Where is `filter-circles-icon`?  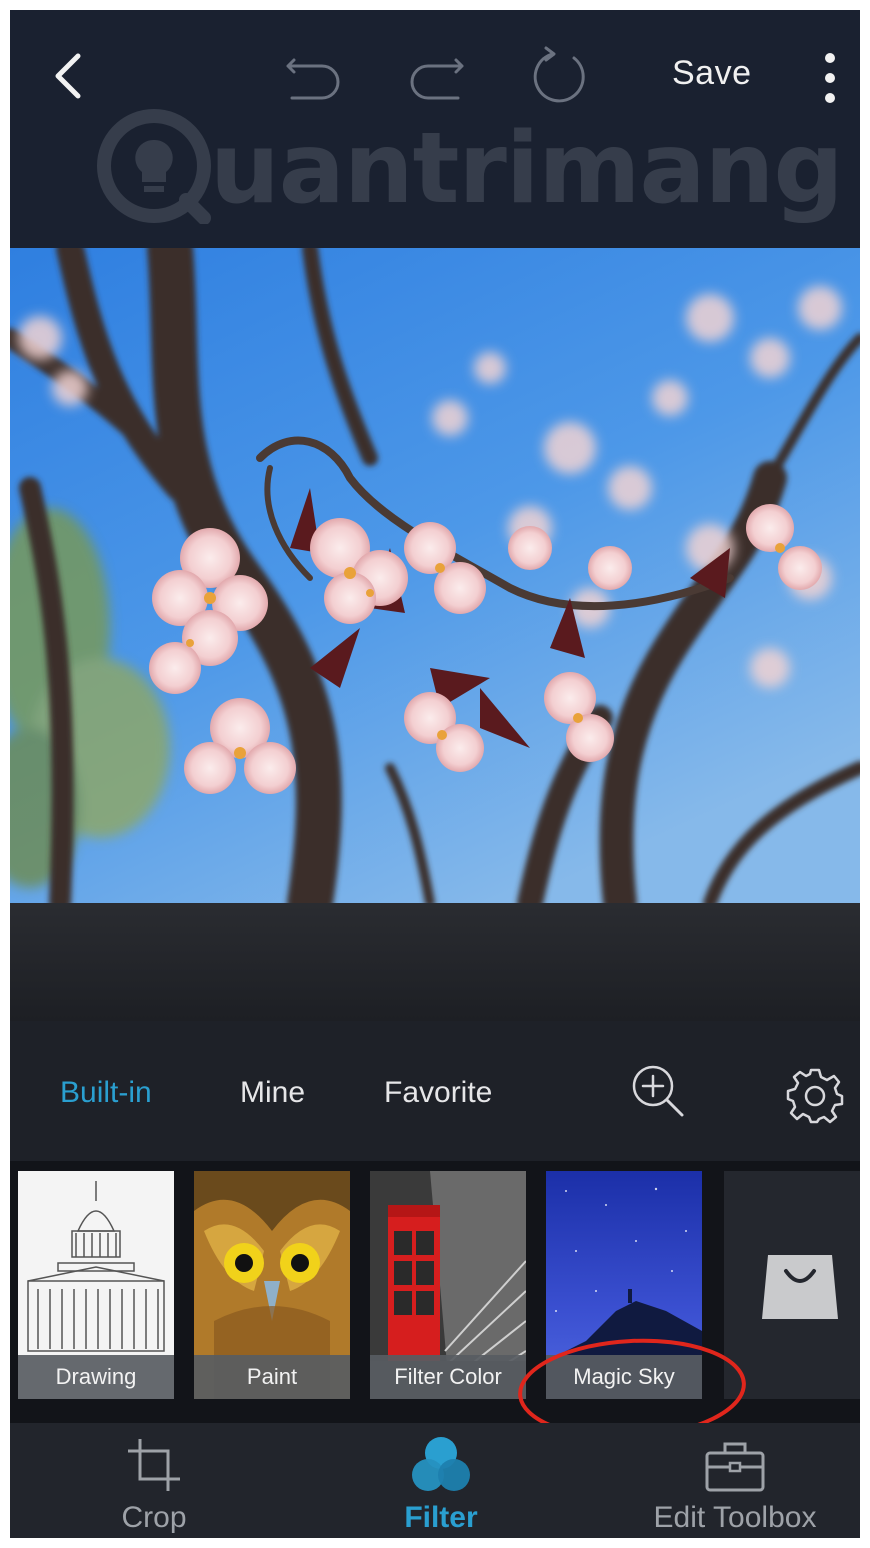 filter-circles-icon is located at coordinates (441, 1464).